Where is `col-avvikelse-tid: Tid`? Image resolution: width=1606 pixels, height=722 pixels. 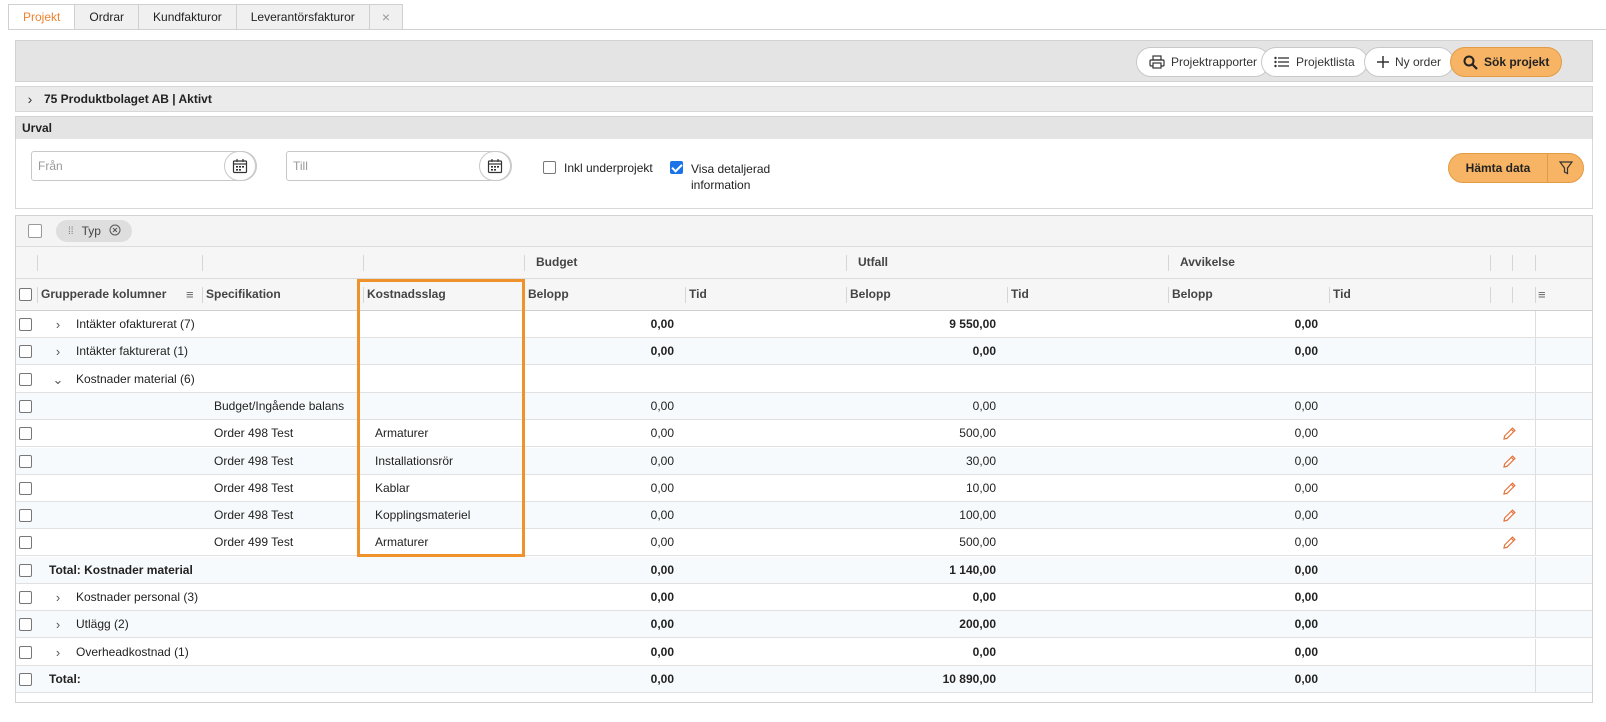 col-avvikelse-tid: Tid is located at coordinates (1340, 294).